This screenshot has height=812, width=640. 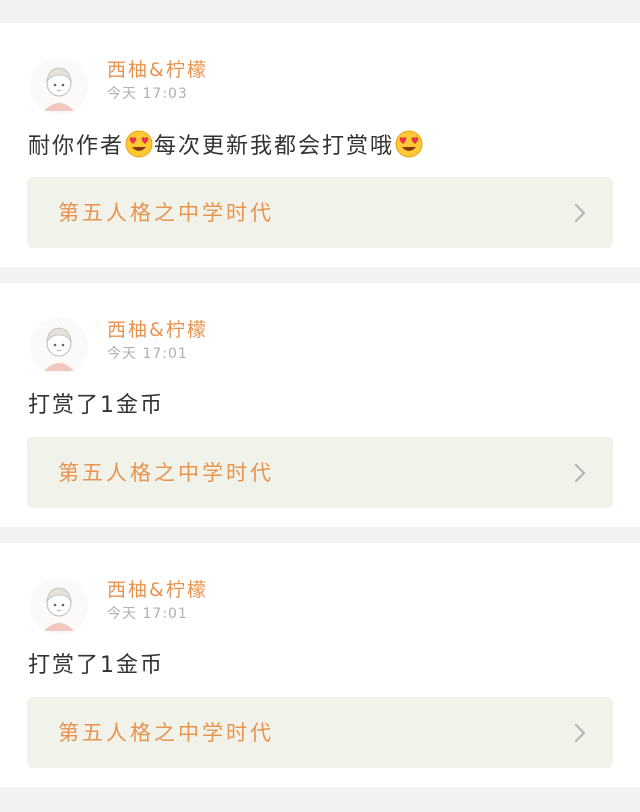 I want to click on comment-text: 耐你作者 每次更新我都会打赏哦, so click(x=226, y=146).